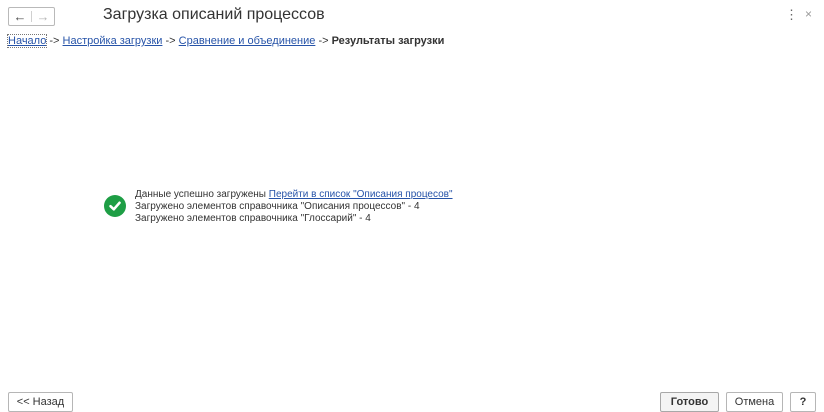  I want to click on success-message: Данные успешно загружены, so click(200, 194).